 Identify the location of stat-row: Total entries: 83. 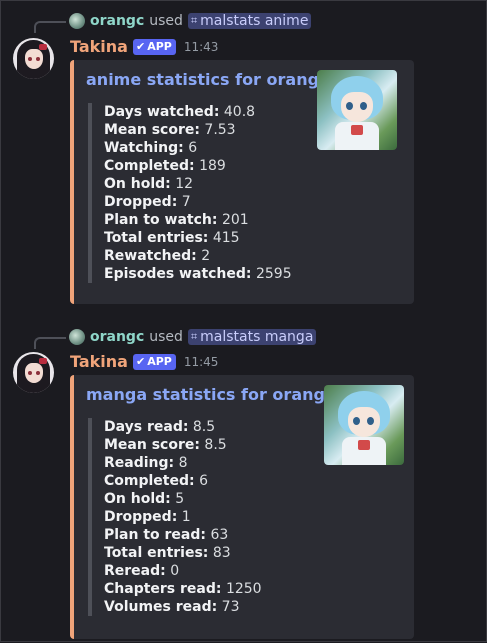
(167, 553).